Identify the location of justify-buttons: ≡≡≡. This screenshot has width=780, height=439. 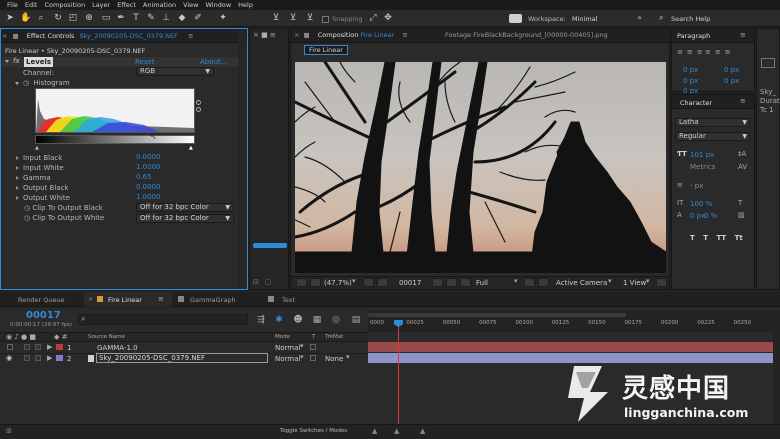
(720, 52).